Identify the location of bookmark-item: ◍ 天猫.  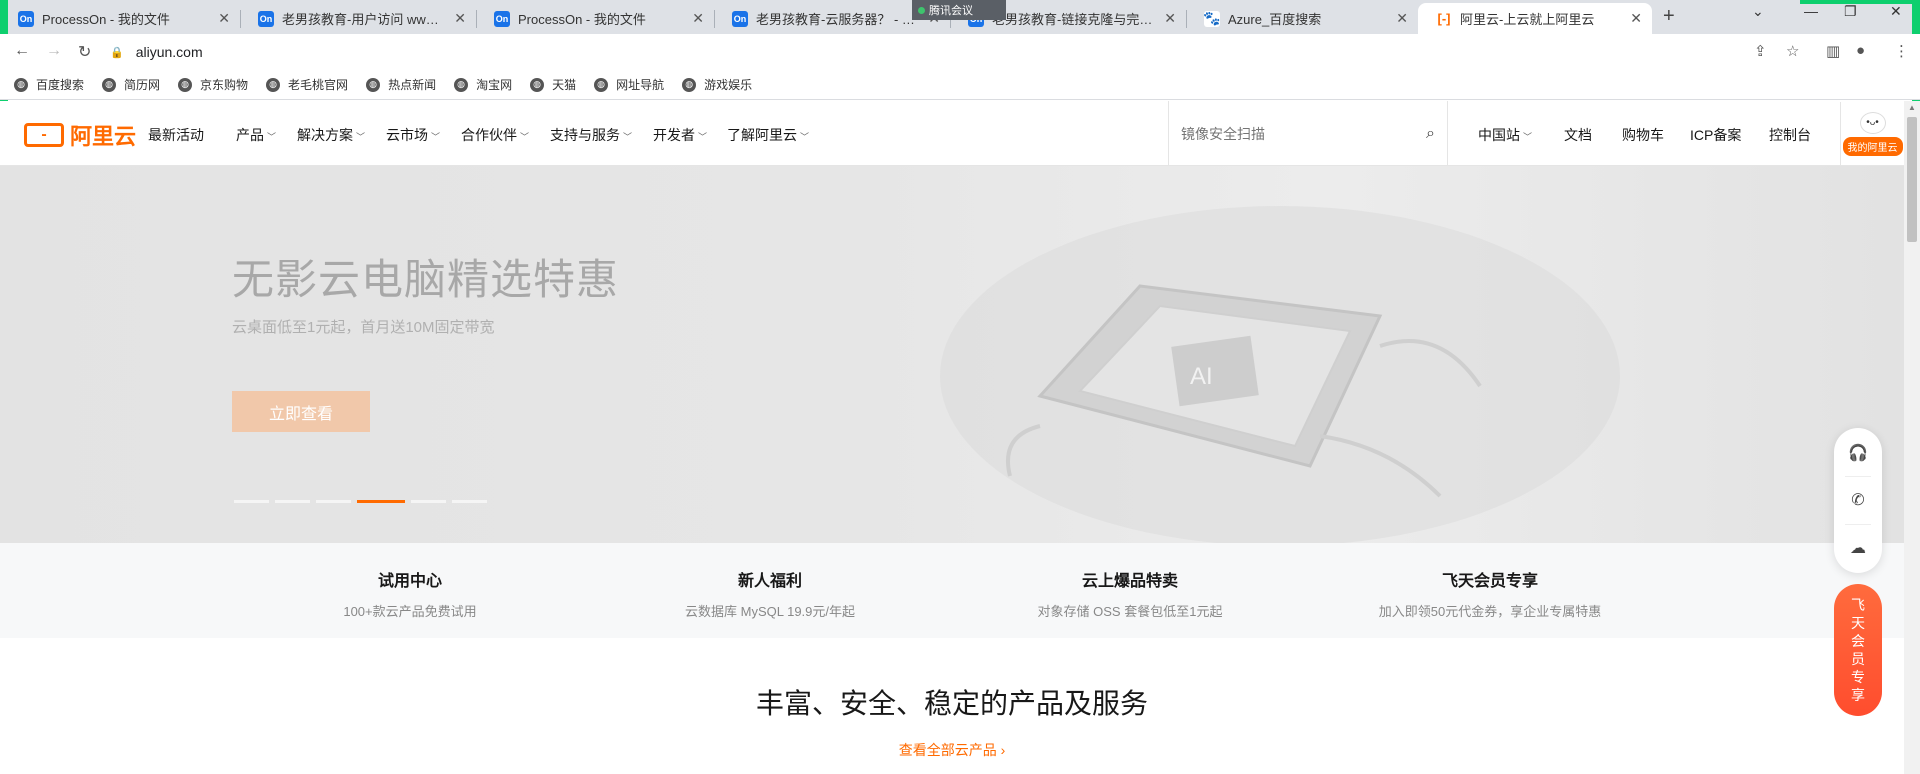
(553, 84).